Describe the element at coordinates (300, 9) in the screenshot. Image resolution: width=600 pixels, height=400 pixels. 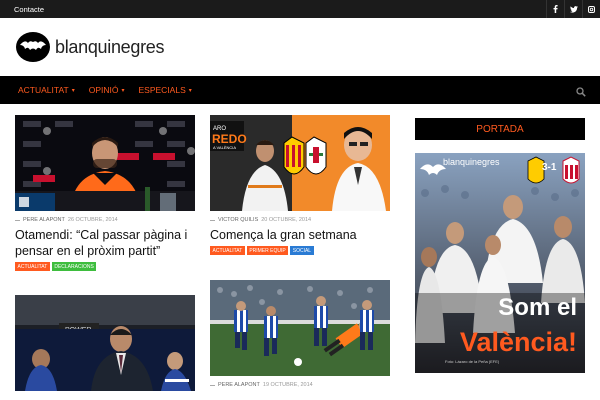
I see `top-bar: Contacte` at that location.